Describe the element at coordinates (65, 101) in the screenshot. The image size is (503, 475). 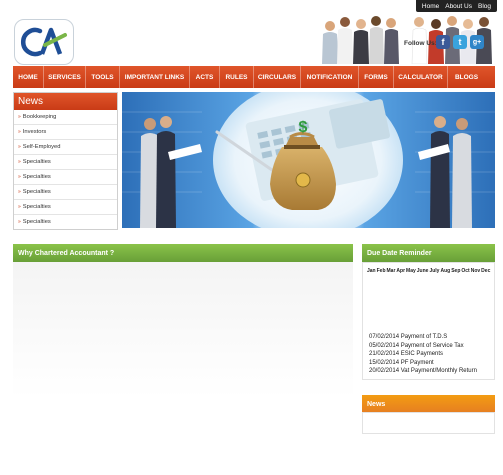
I see `news-sidebar-title: News` at that location.